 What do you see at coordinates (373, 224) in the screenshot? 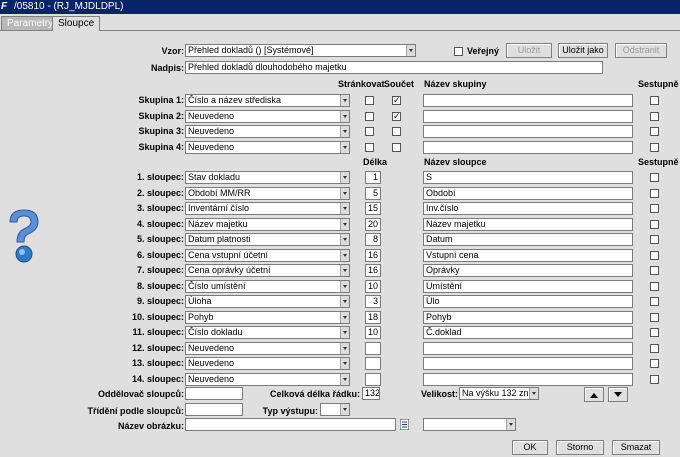
I see `column-length-input: 20` at bounding box center [373, 224].